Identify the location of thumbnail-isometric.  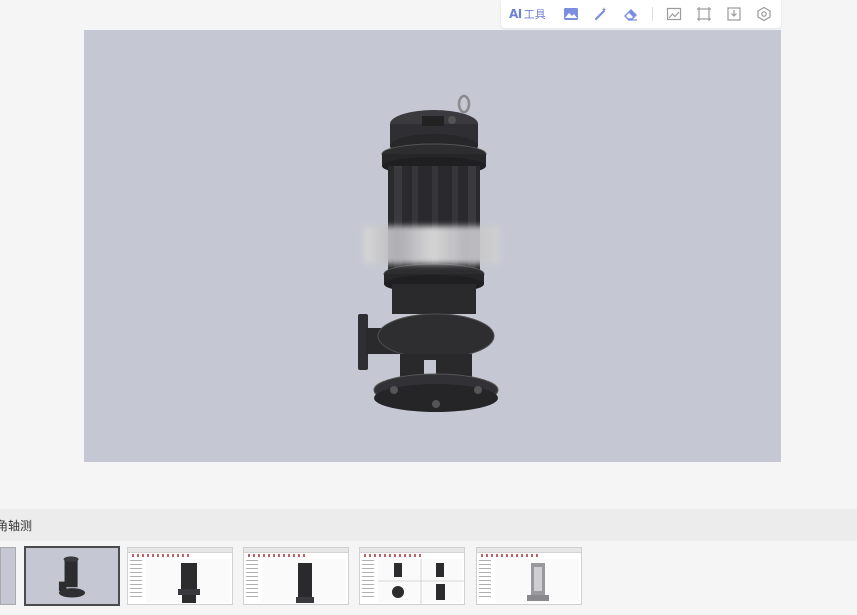
(72, 576).